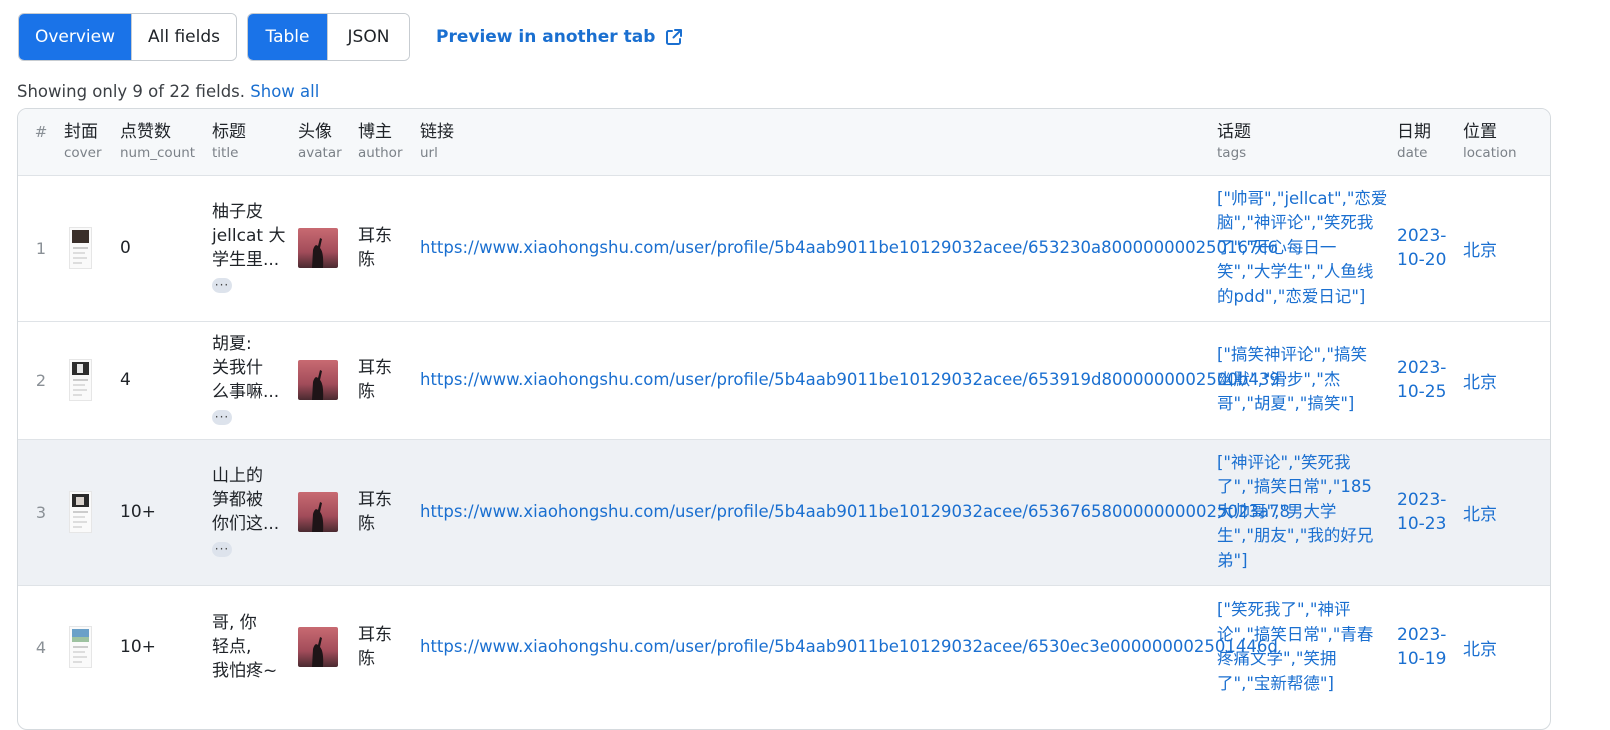 This screenshot has width=1610, height=730. Describe the element at coordinates (284, 91) in the screenshot. I see `show-all-link: Show all` at that location.